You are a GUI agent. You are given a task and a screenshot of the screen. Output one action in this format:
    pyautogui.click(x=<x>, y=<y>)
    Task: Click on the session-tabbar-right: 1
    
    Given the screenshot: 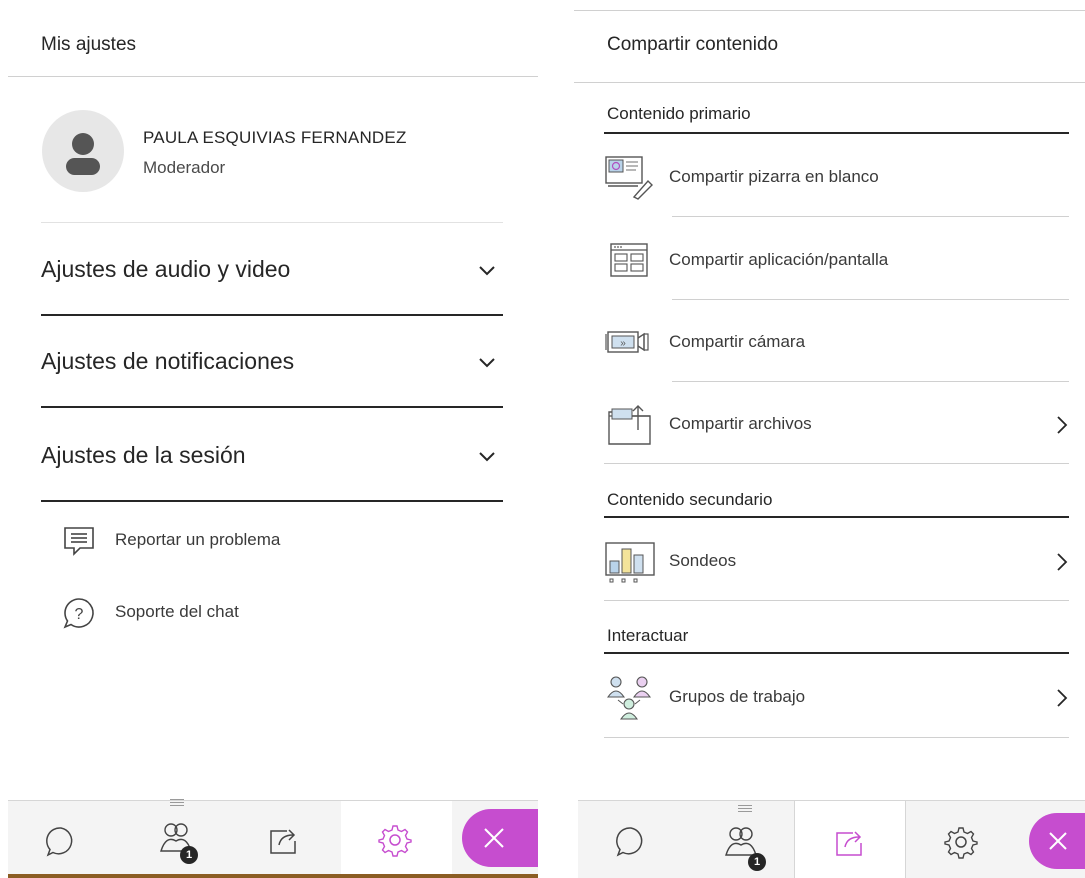 What is the action you would take?
    pyautogui.click(x=831, y=839)
    